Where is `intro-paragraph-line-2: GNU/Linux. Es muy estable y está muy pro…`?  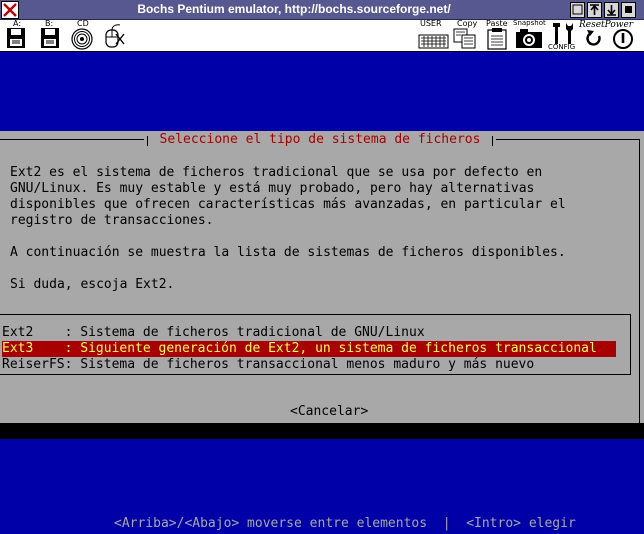 intro-paragraph-line-2: GNU/Linux. Es muy estable y está muy pro… is located at coordinates (272, 188).